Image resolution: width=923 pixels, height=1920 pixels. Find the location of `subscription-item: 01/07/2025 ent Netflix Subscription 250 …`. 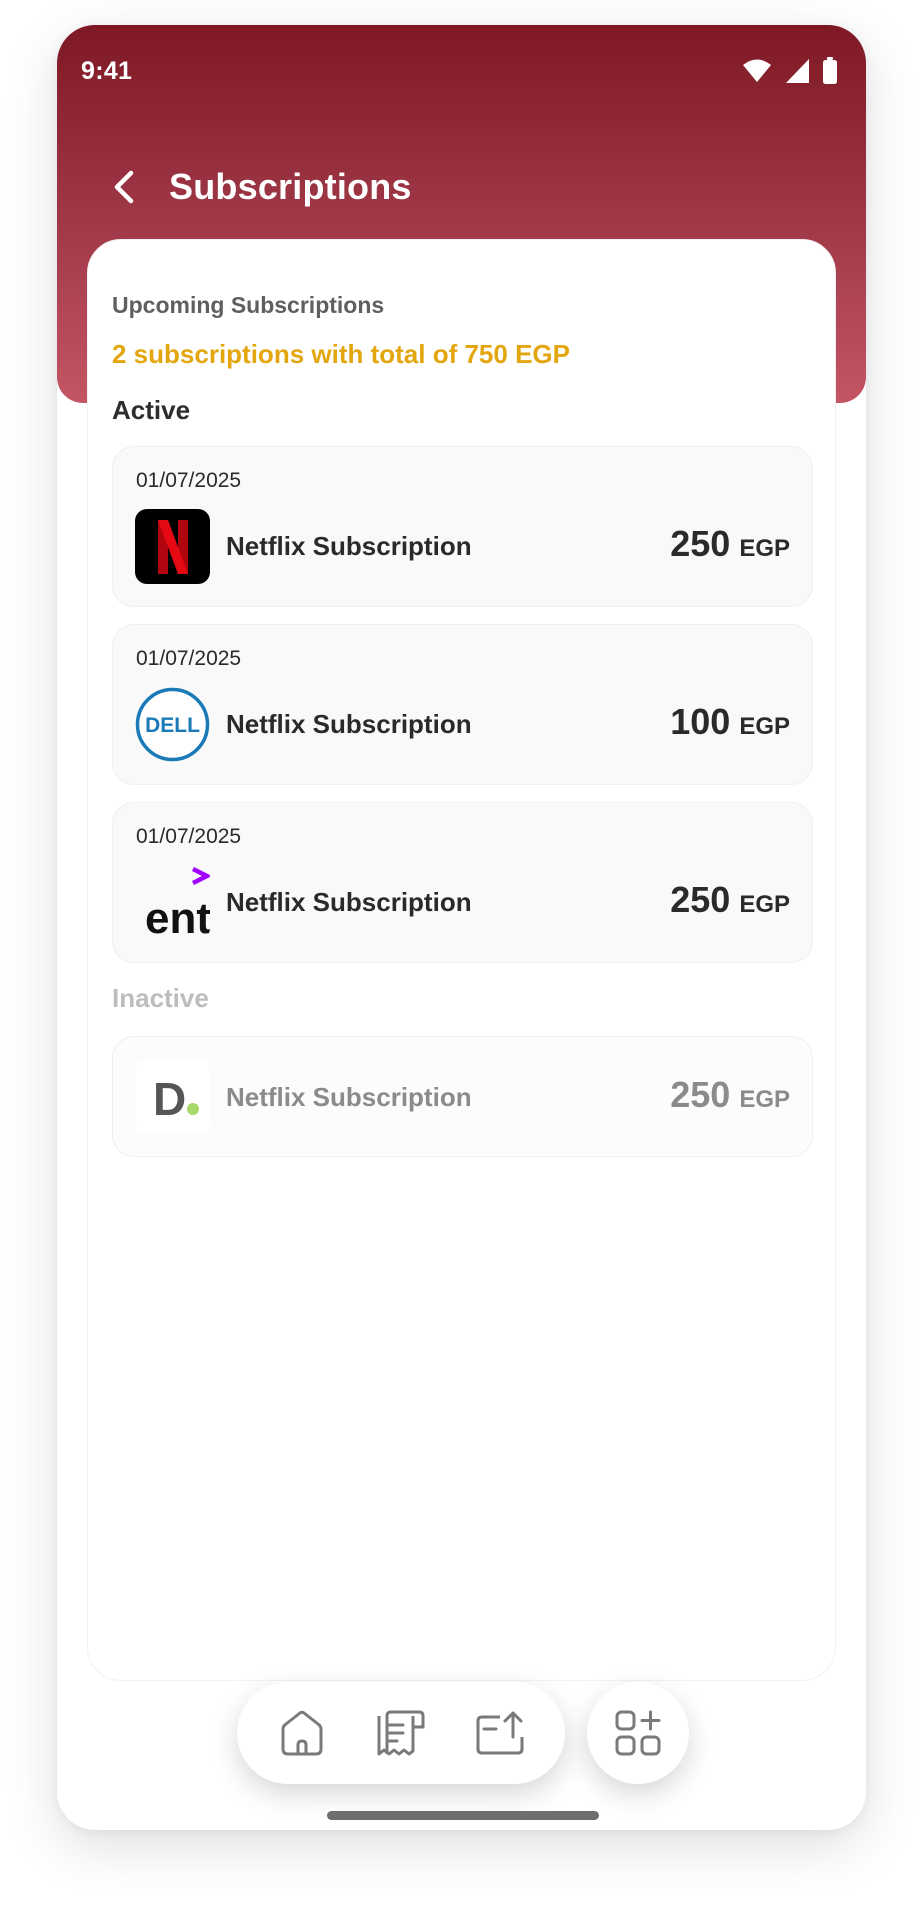

subscription-item: 01/07/2025 ent Netflix Subscription 250 … is located at coordinates (462, 882).